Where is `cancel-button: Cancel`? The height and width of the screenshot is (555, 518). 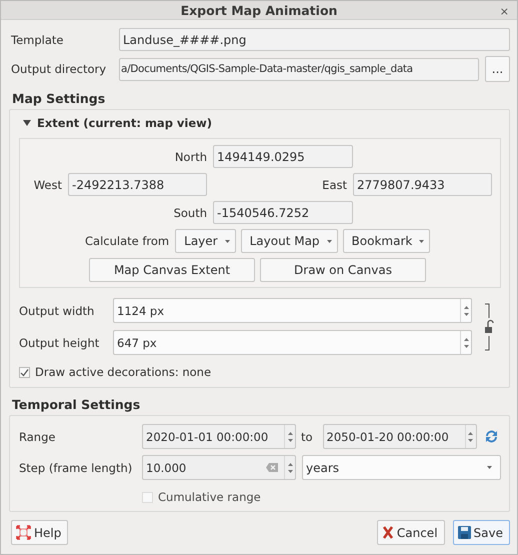
cancel-button: Cancel is located at coordinates (410, 532).